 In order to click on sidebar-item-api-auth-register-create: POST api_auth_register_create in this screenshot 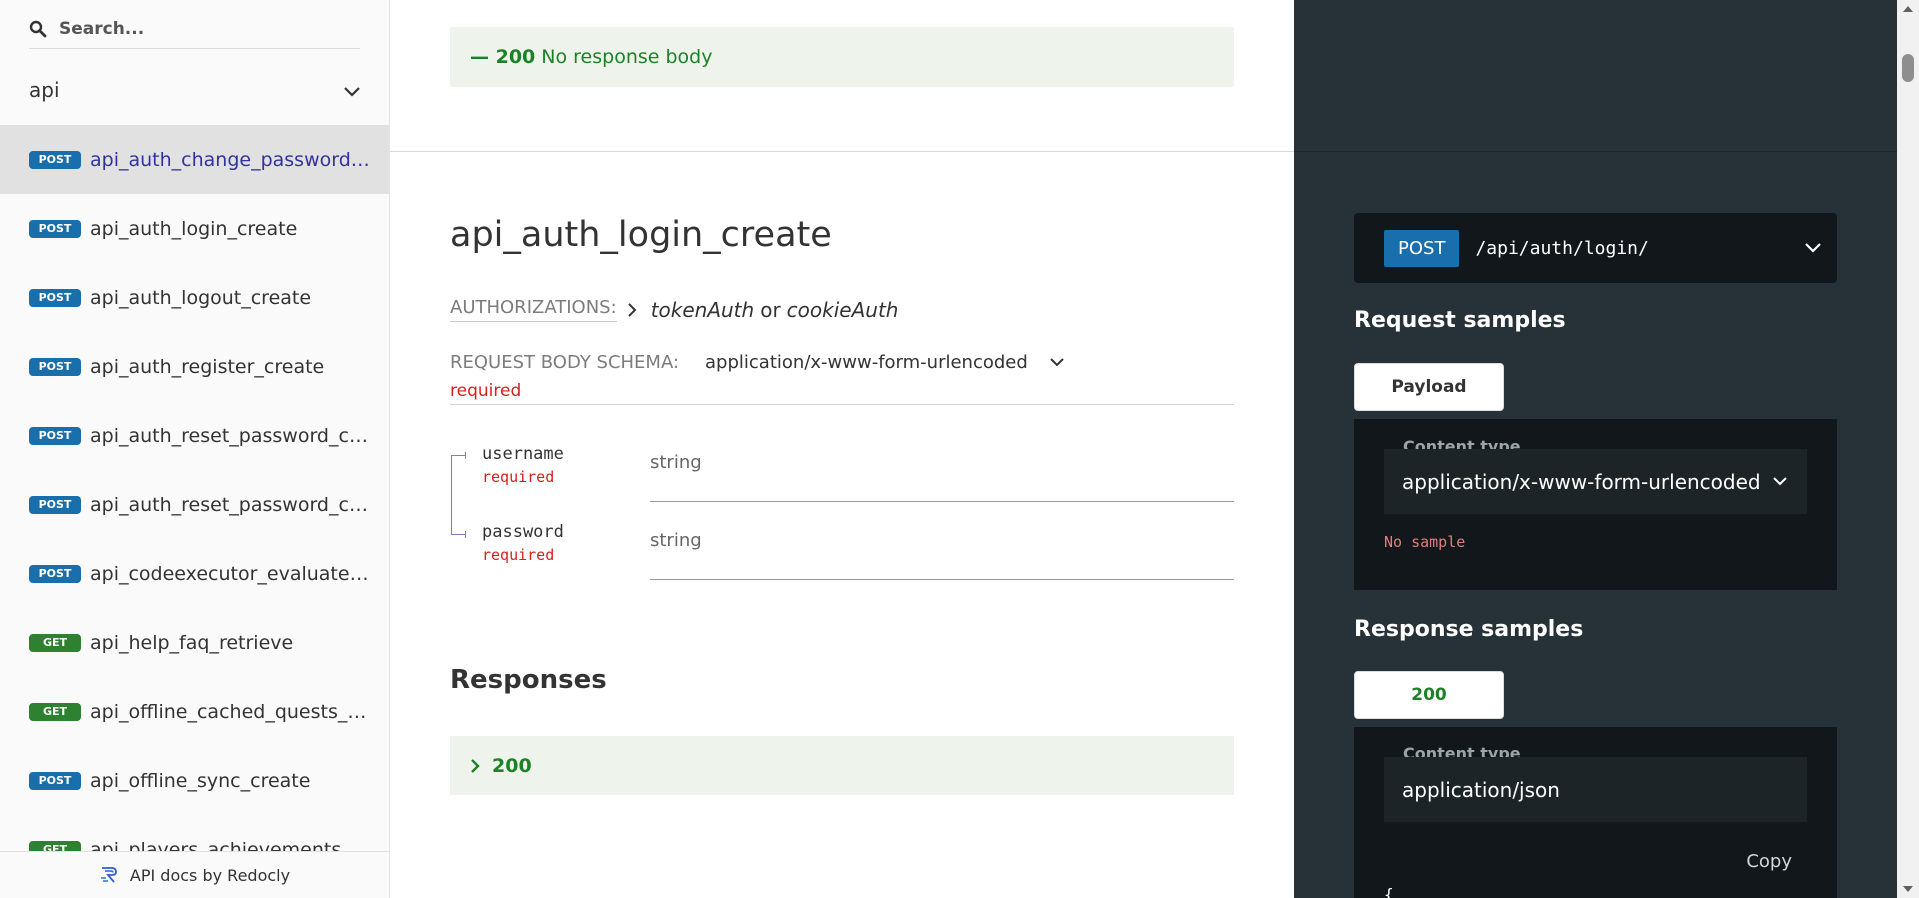, I will do `click(194, 366)`.